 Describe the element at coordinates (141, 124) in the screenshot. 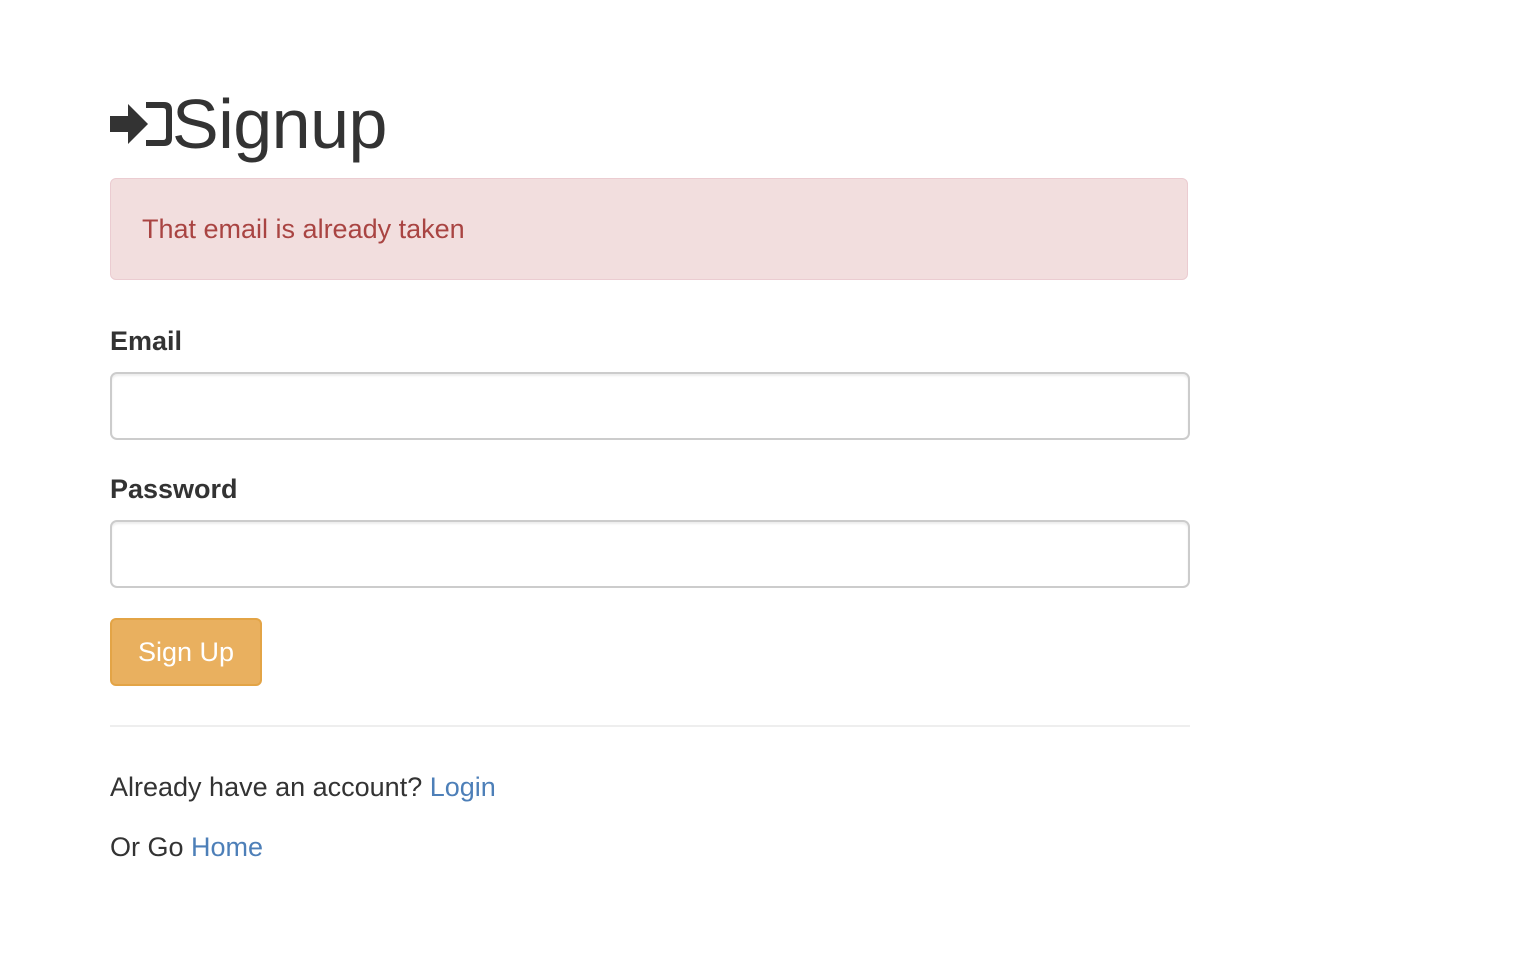

I see `sign-in-icon` at that location.